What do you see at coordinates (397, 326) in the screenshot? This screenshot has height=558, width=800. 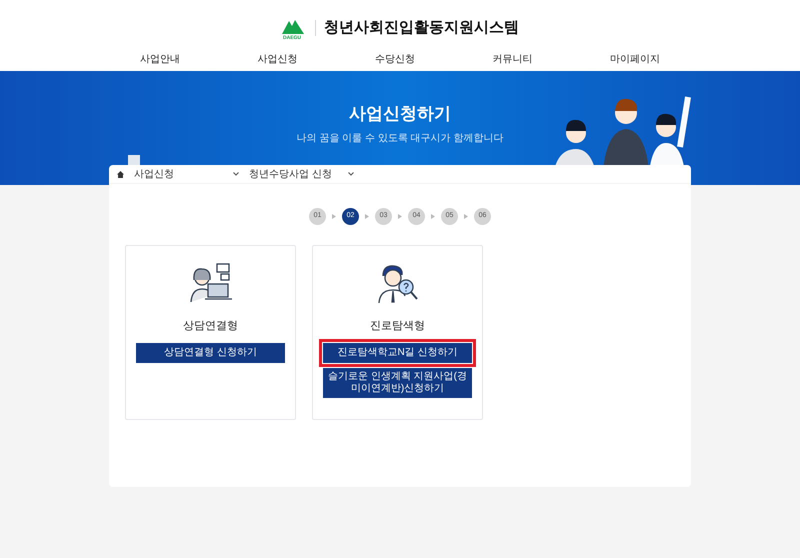 I see `card-title: 진로탐색형` at bounding box center [397, 326].